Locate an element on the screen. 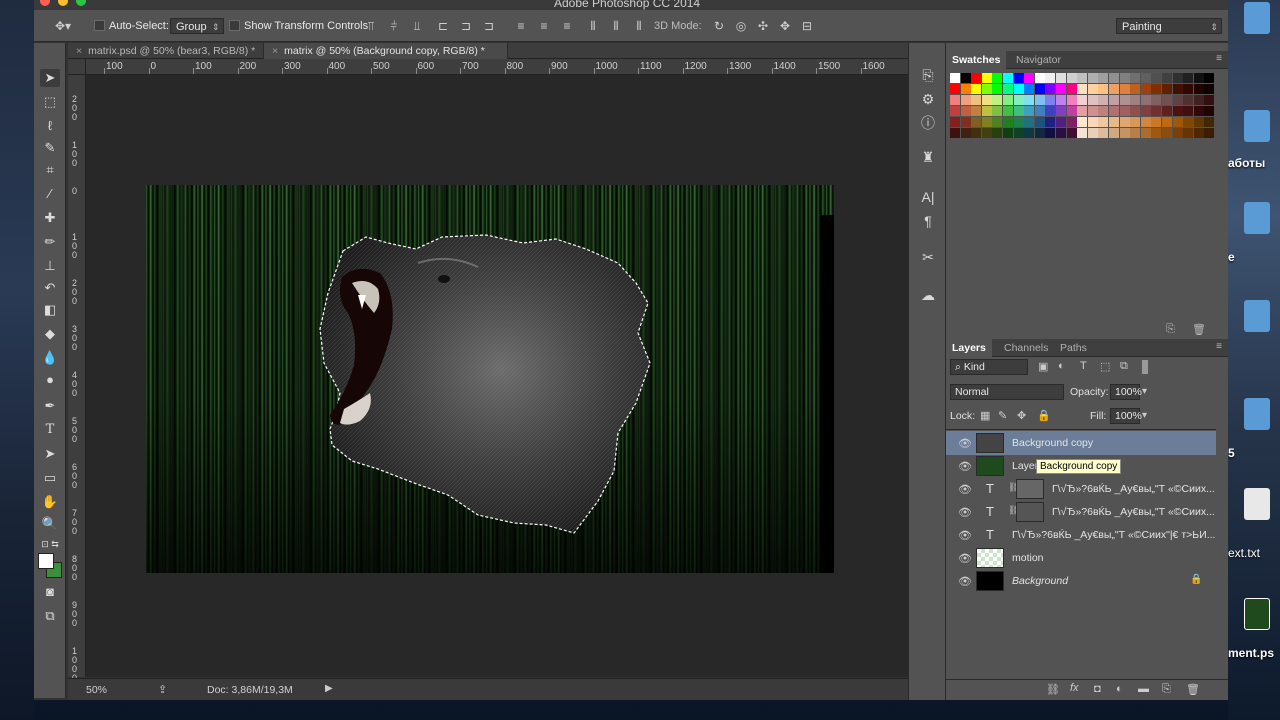 This screenshot has height=720, width=1280. lock-image-icon: ✎ is located at coordinates (1002, 415).